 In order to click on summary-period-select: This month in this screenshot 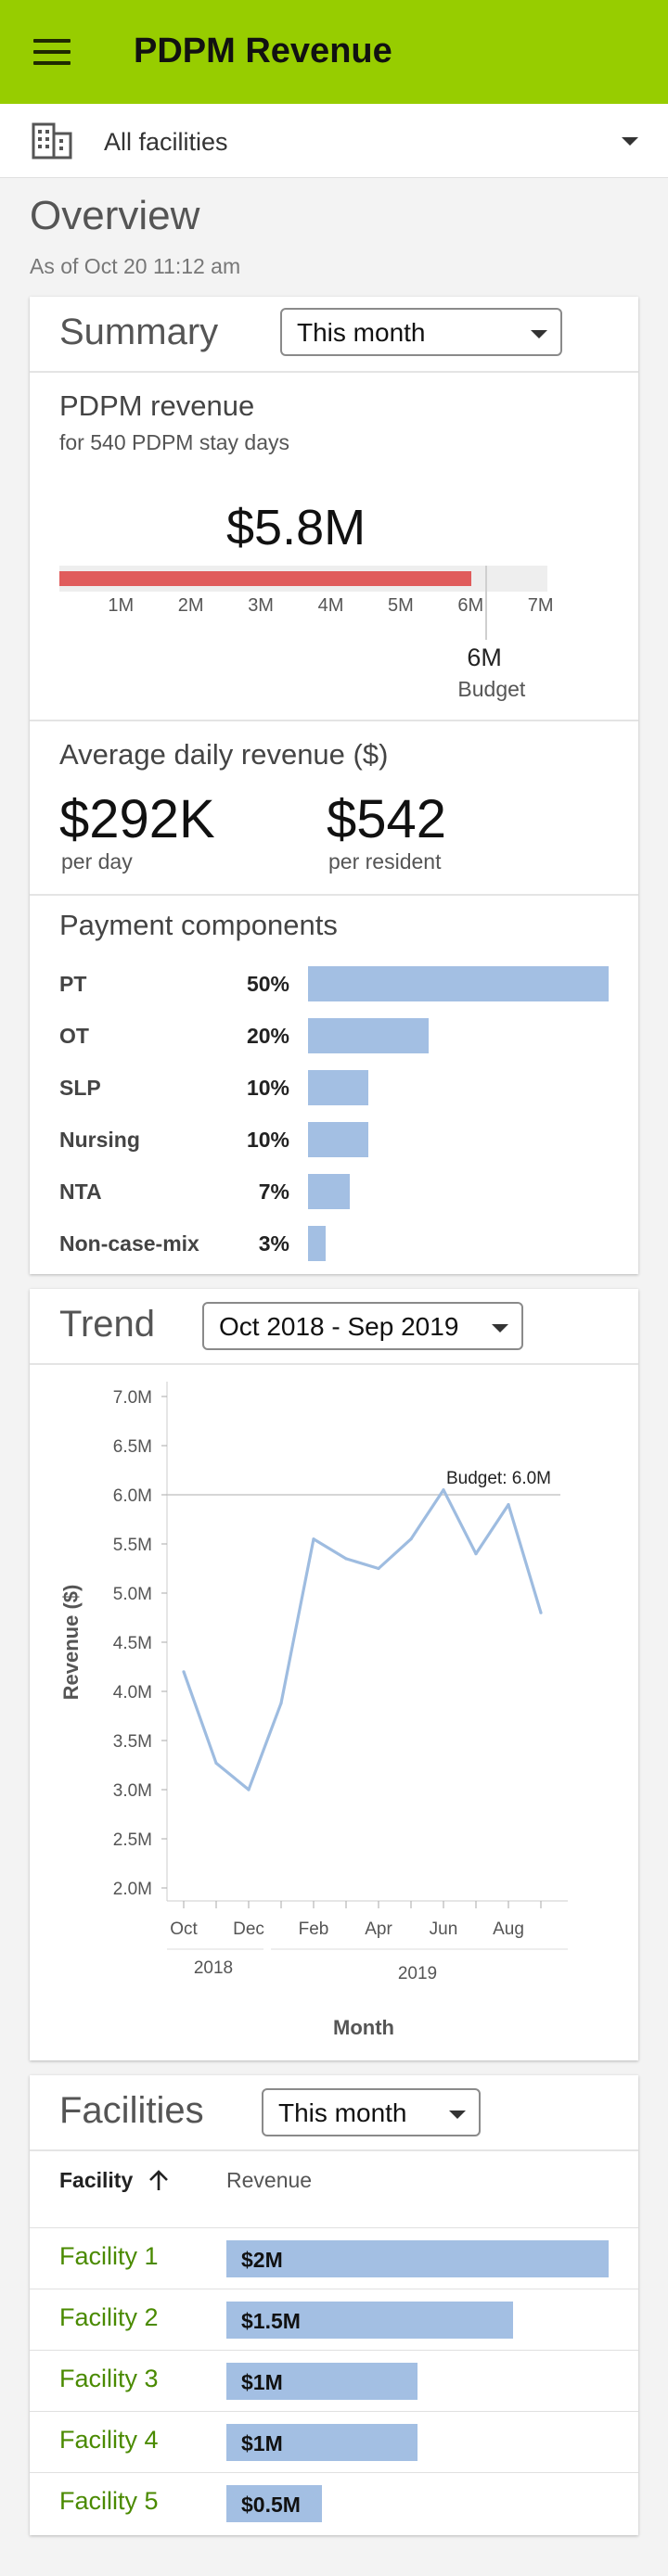, I will do `click(421, 332)`.